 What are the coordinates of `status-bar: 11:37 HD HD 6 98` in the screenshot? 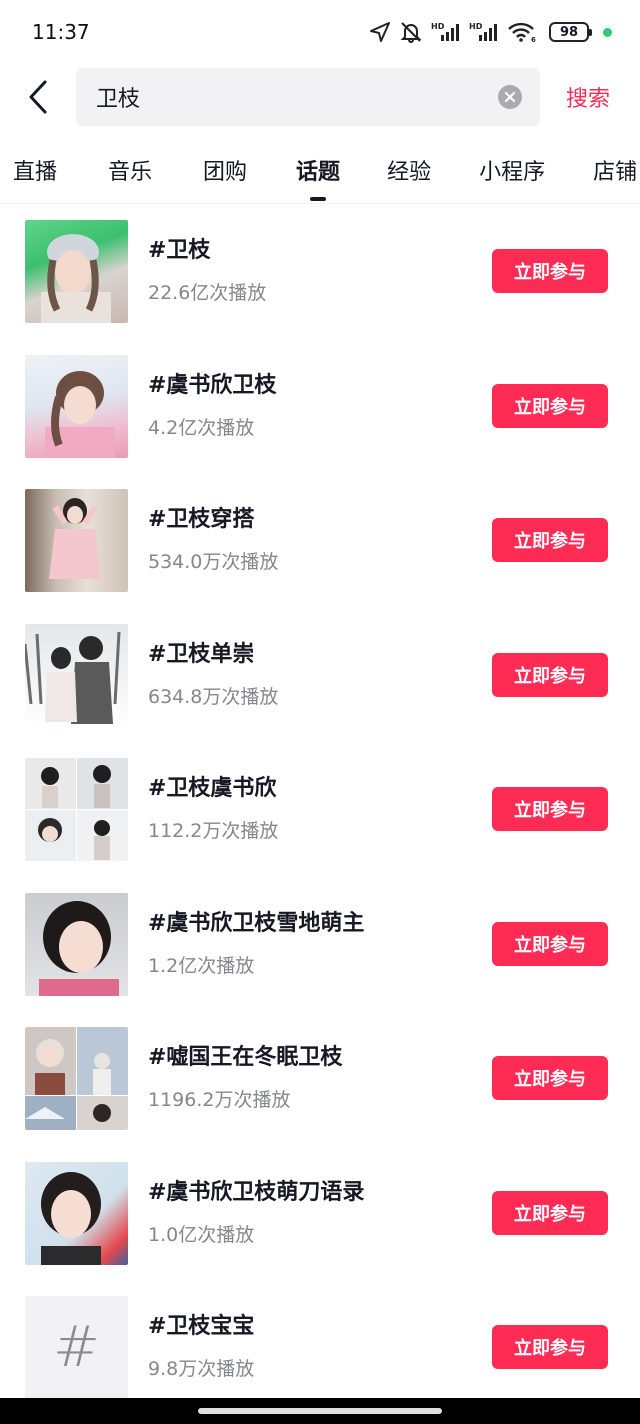 It's located at (320, 32).